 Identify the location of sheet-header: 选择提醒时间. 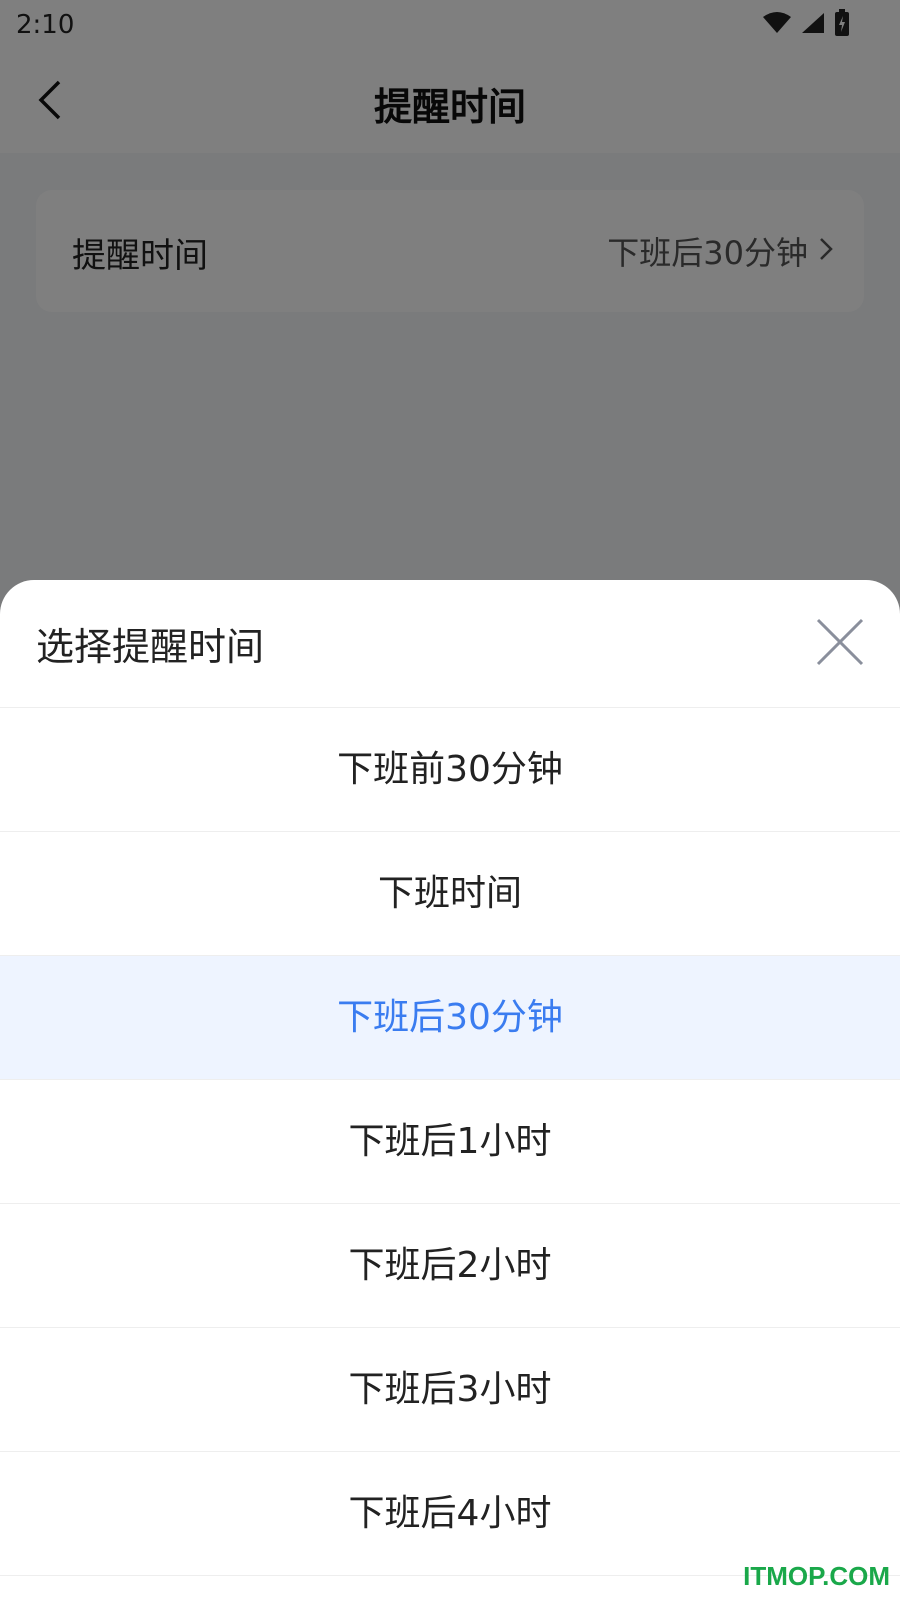
(450, 644).